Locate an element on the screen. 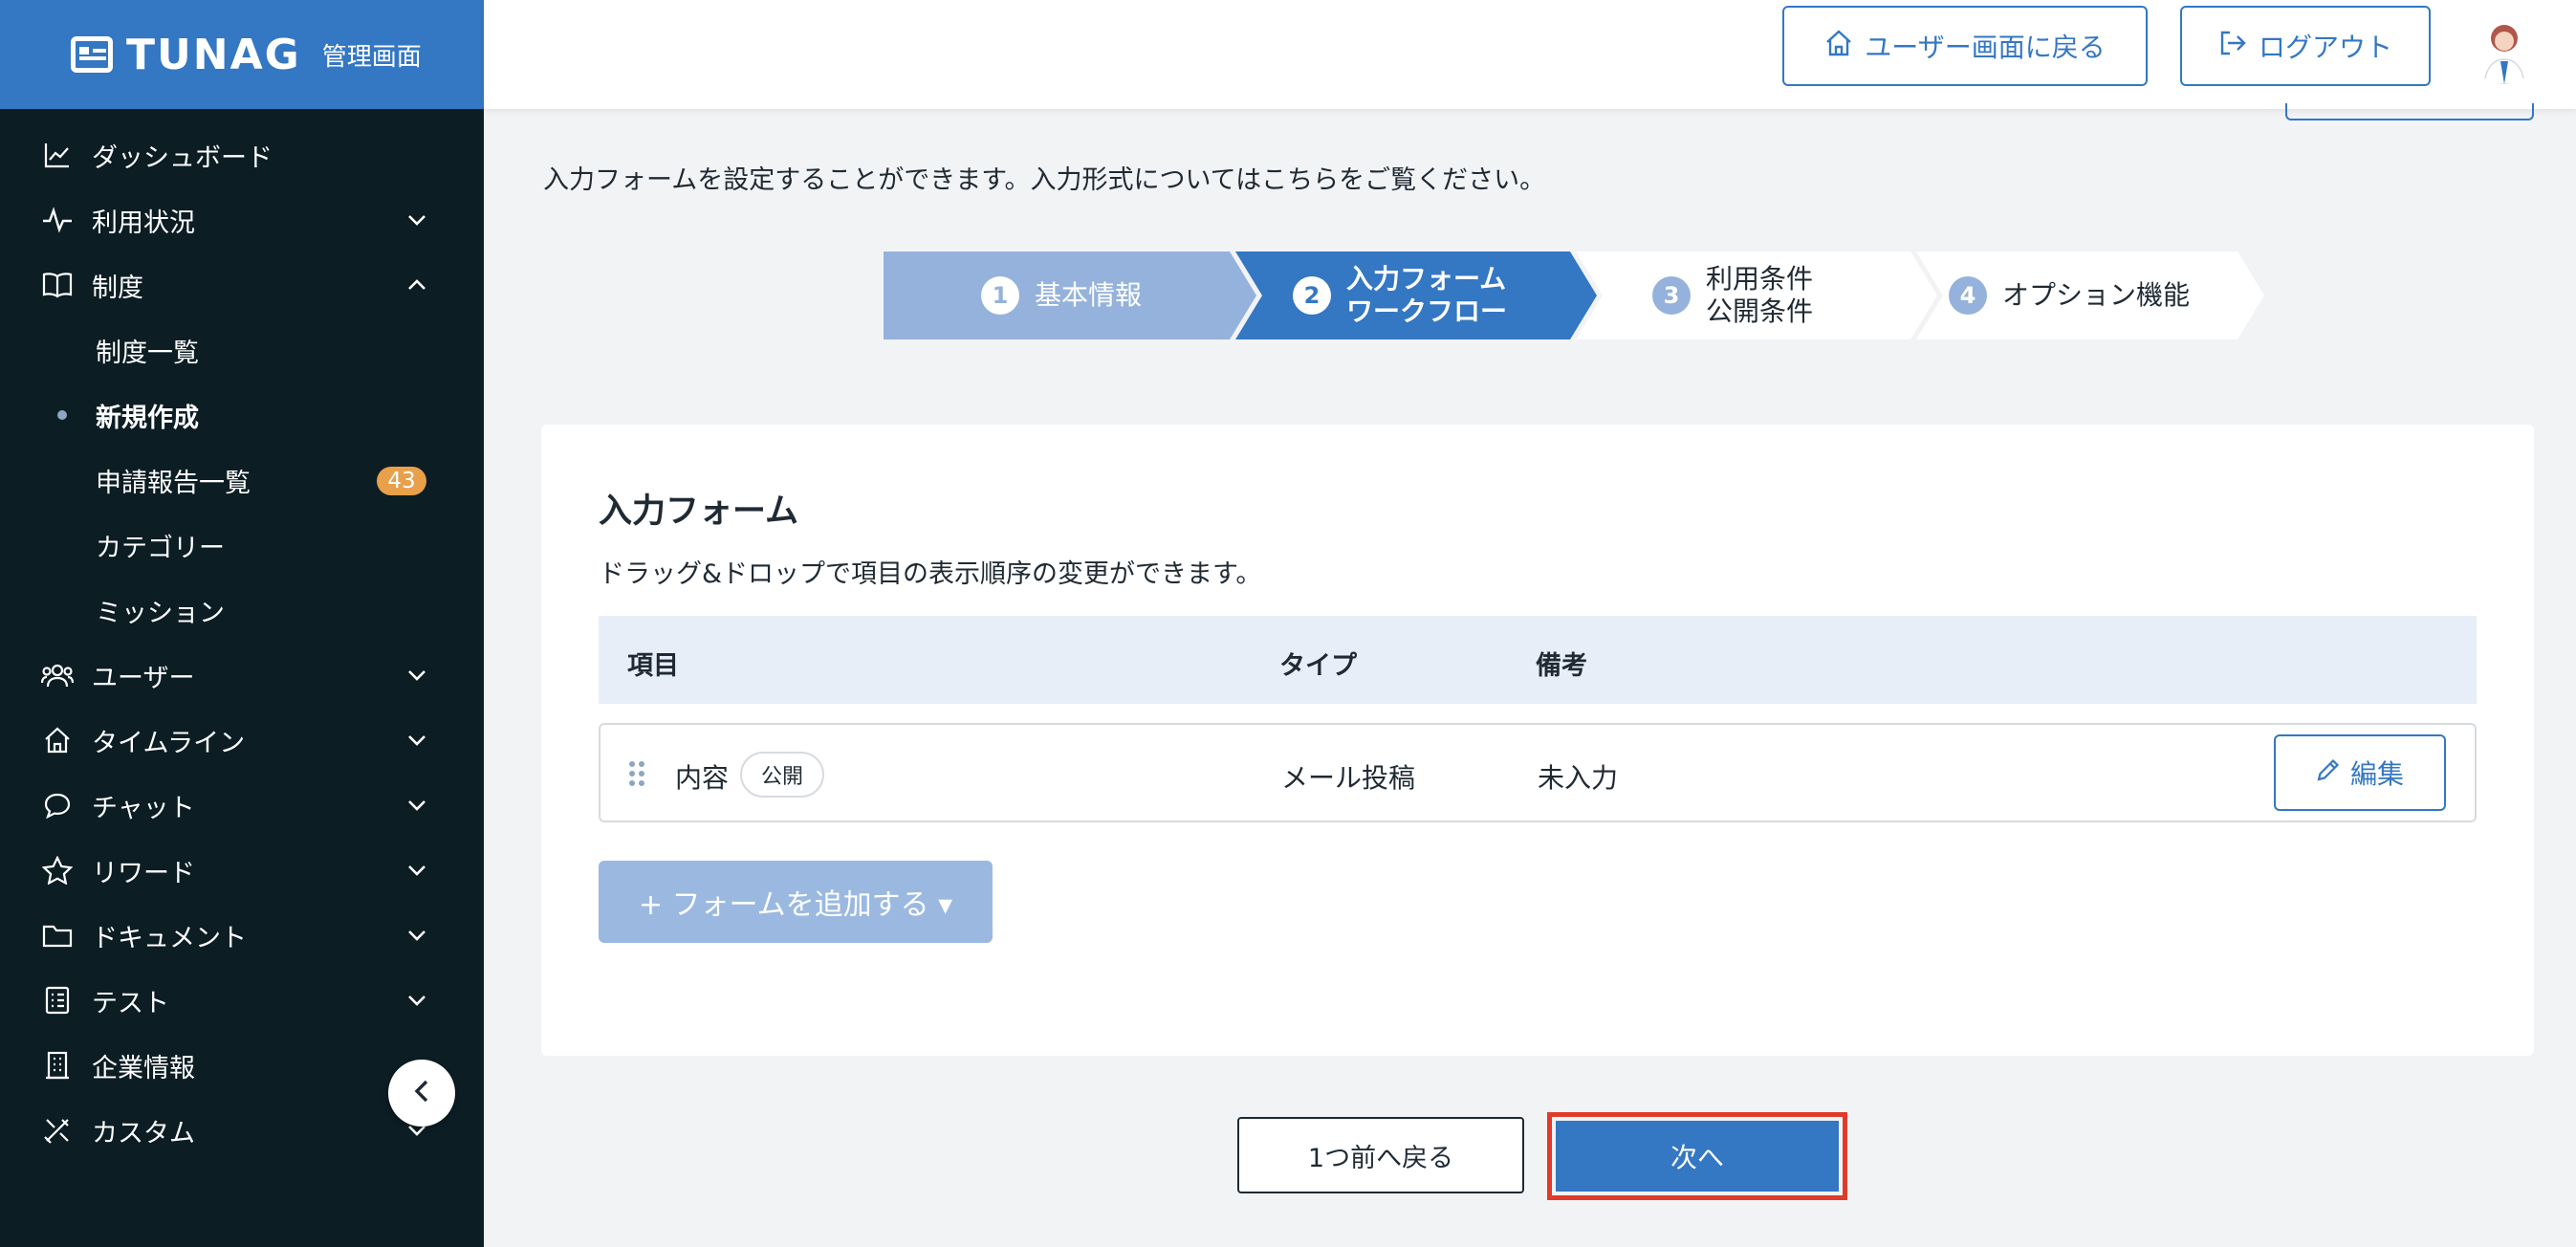 The width and height of the screenshot is (2576, 1247). users-icon is located at coordinates (57, 675).